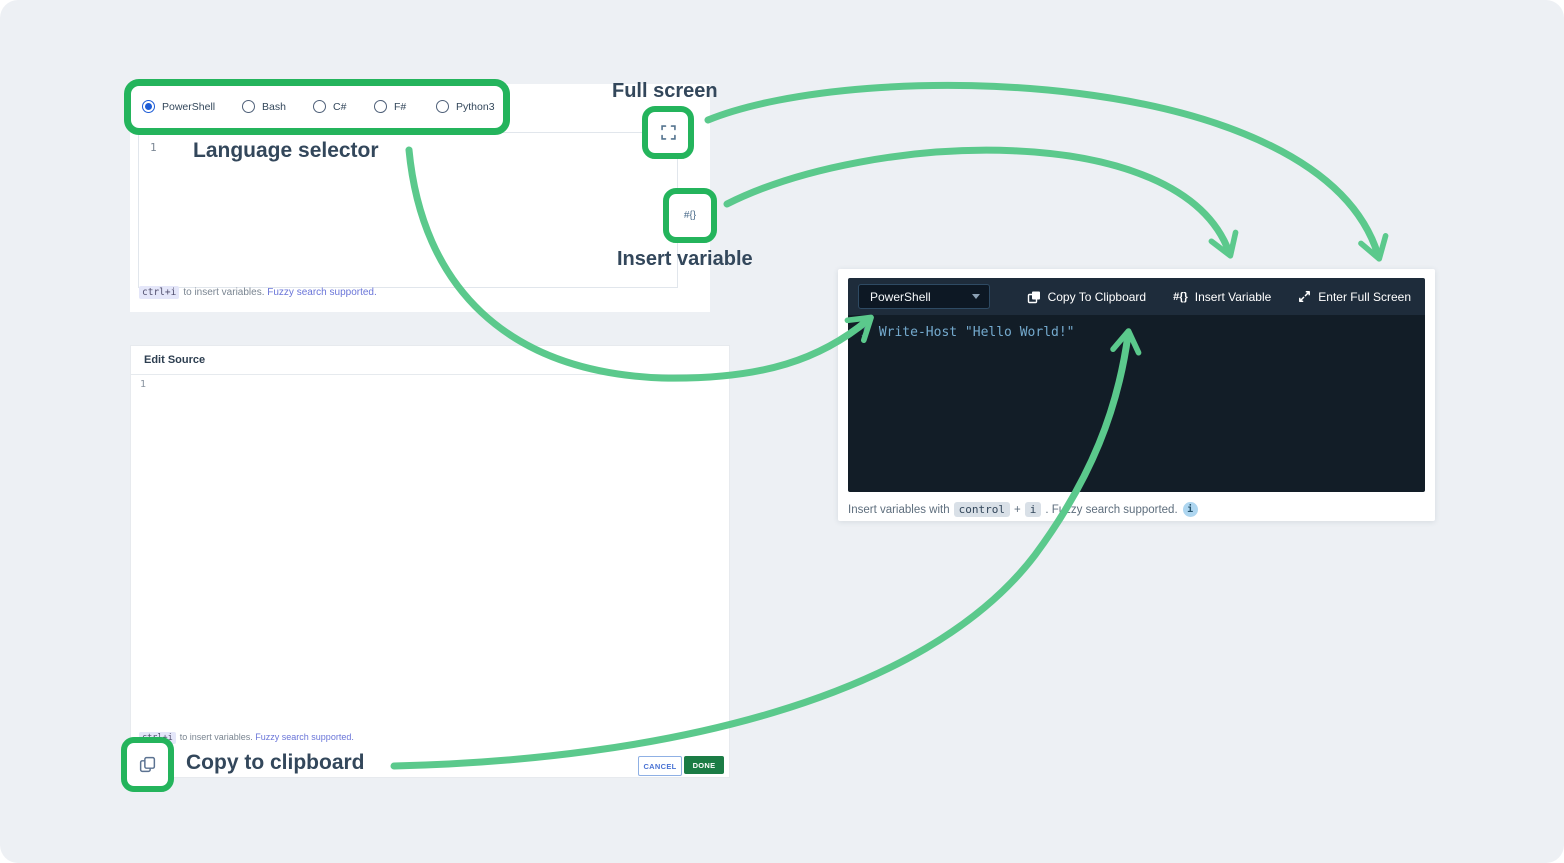  I want to click on insert-variable-annotation: Insert variable, so click(685, 259).